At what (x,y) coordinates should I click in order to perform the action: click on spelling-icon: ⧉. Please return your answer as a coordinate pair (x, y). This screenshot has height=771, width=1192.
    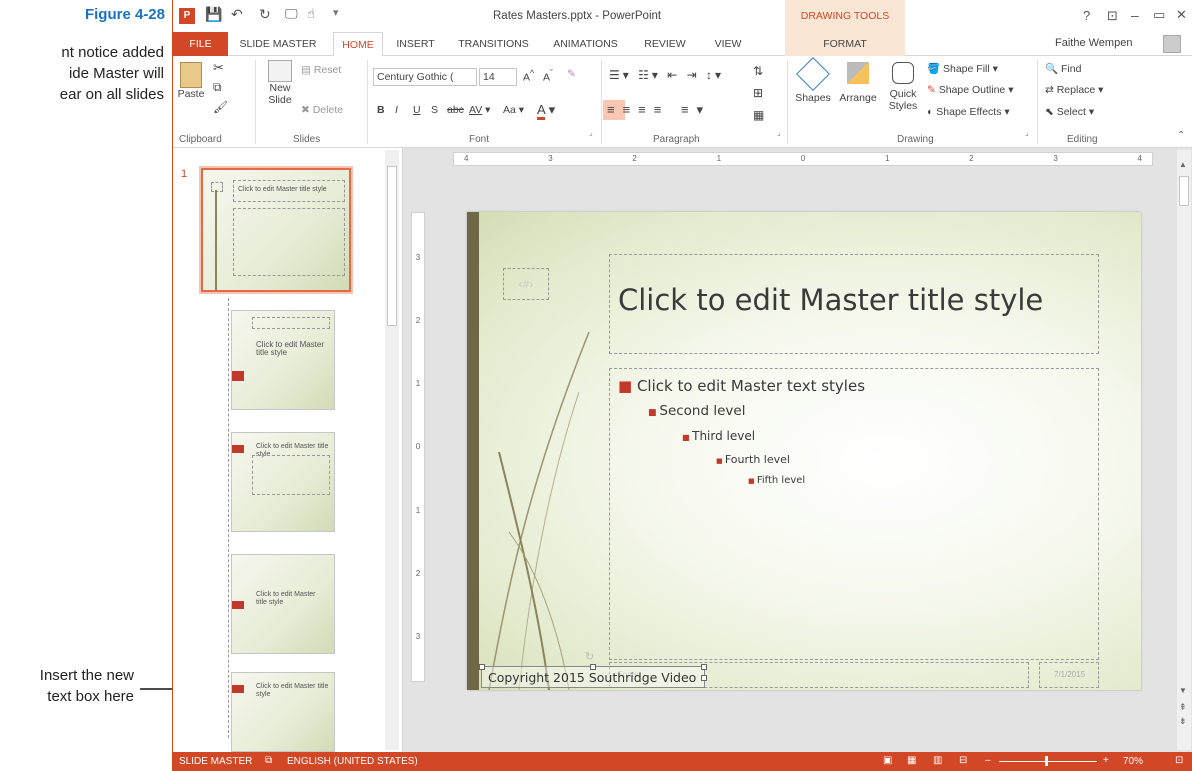
    Looking at the image, I should click on (268, 760).